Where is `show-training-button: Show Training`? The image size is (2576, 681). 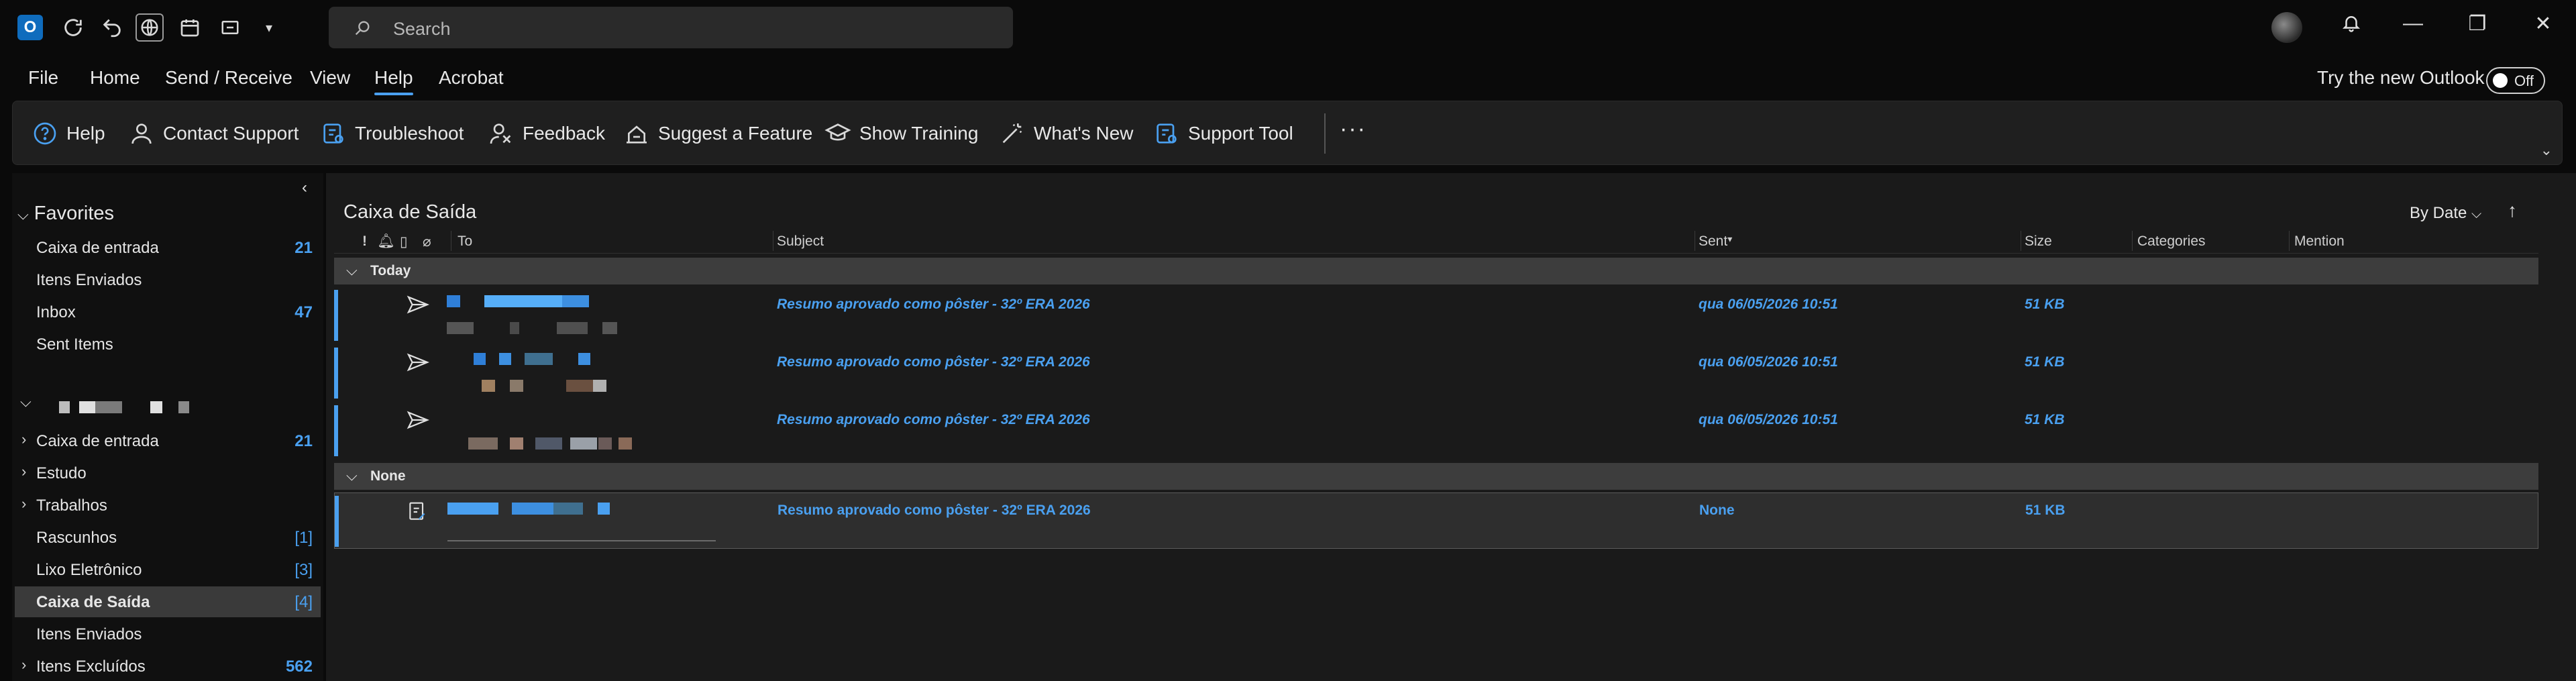
show-training-button: Show Training is located at coordinates (901, 133).